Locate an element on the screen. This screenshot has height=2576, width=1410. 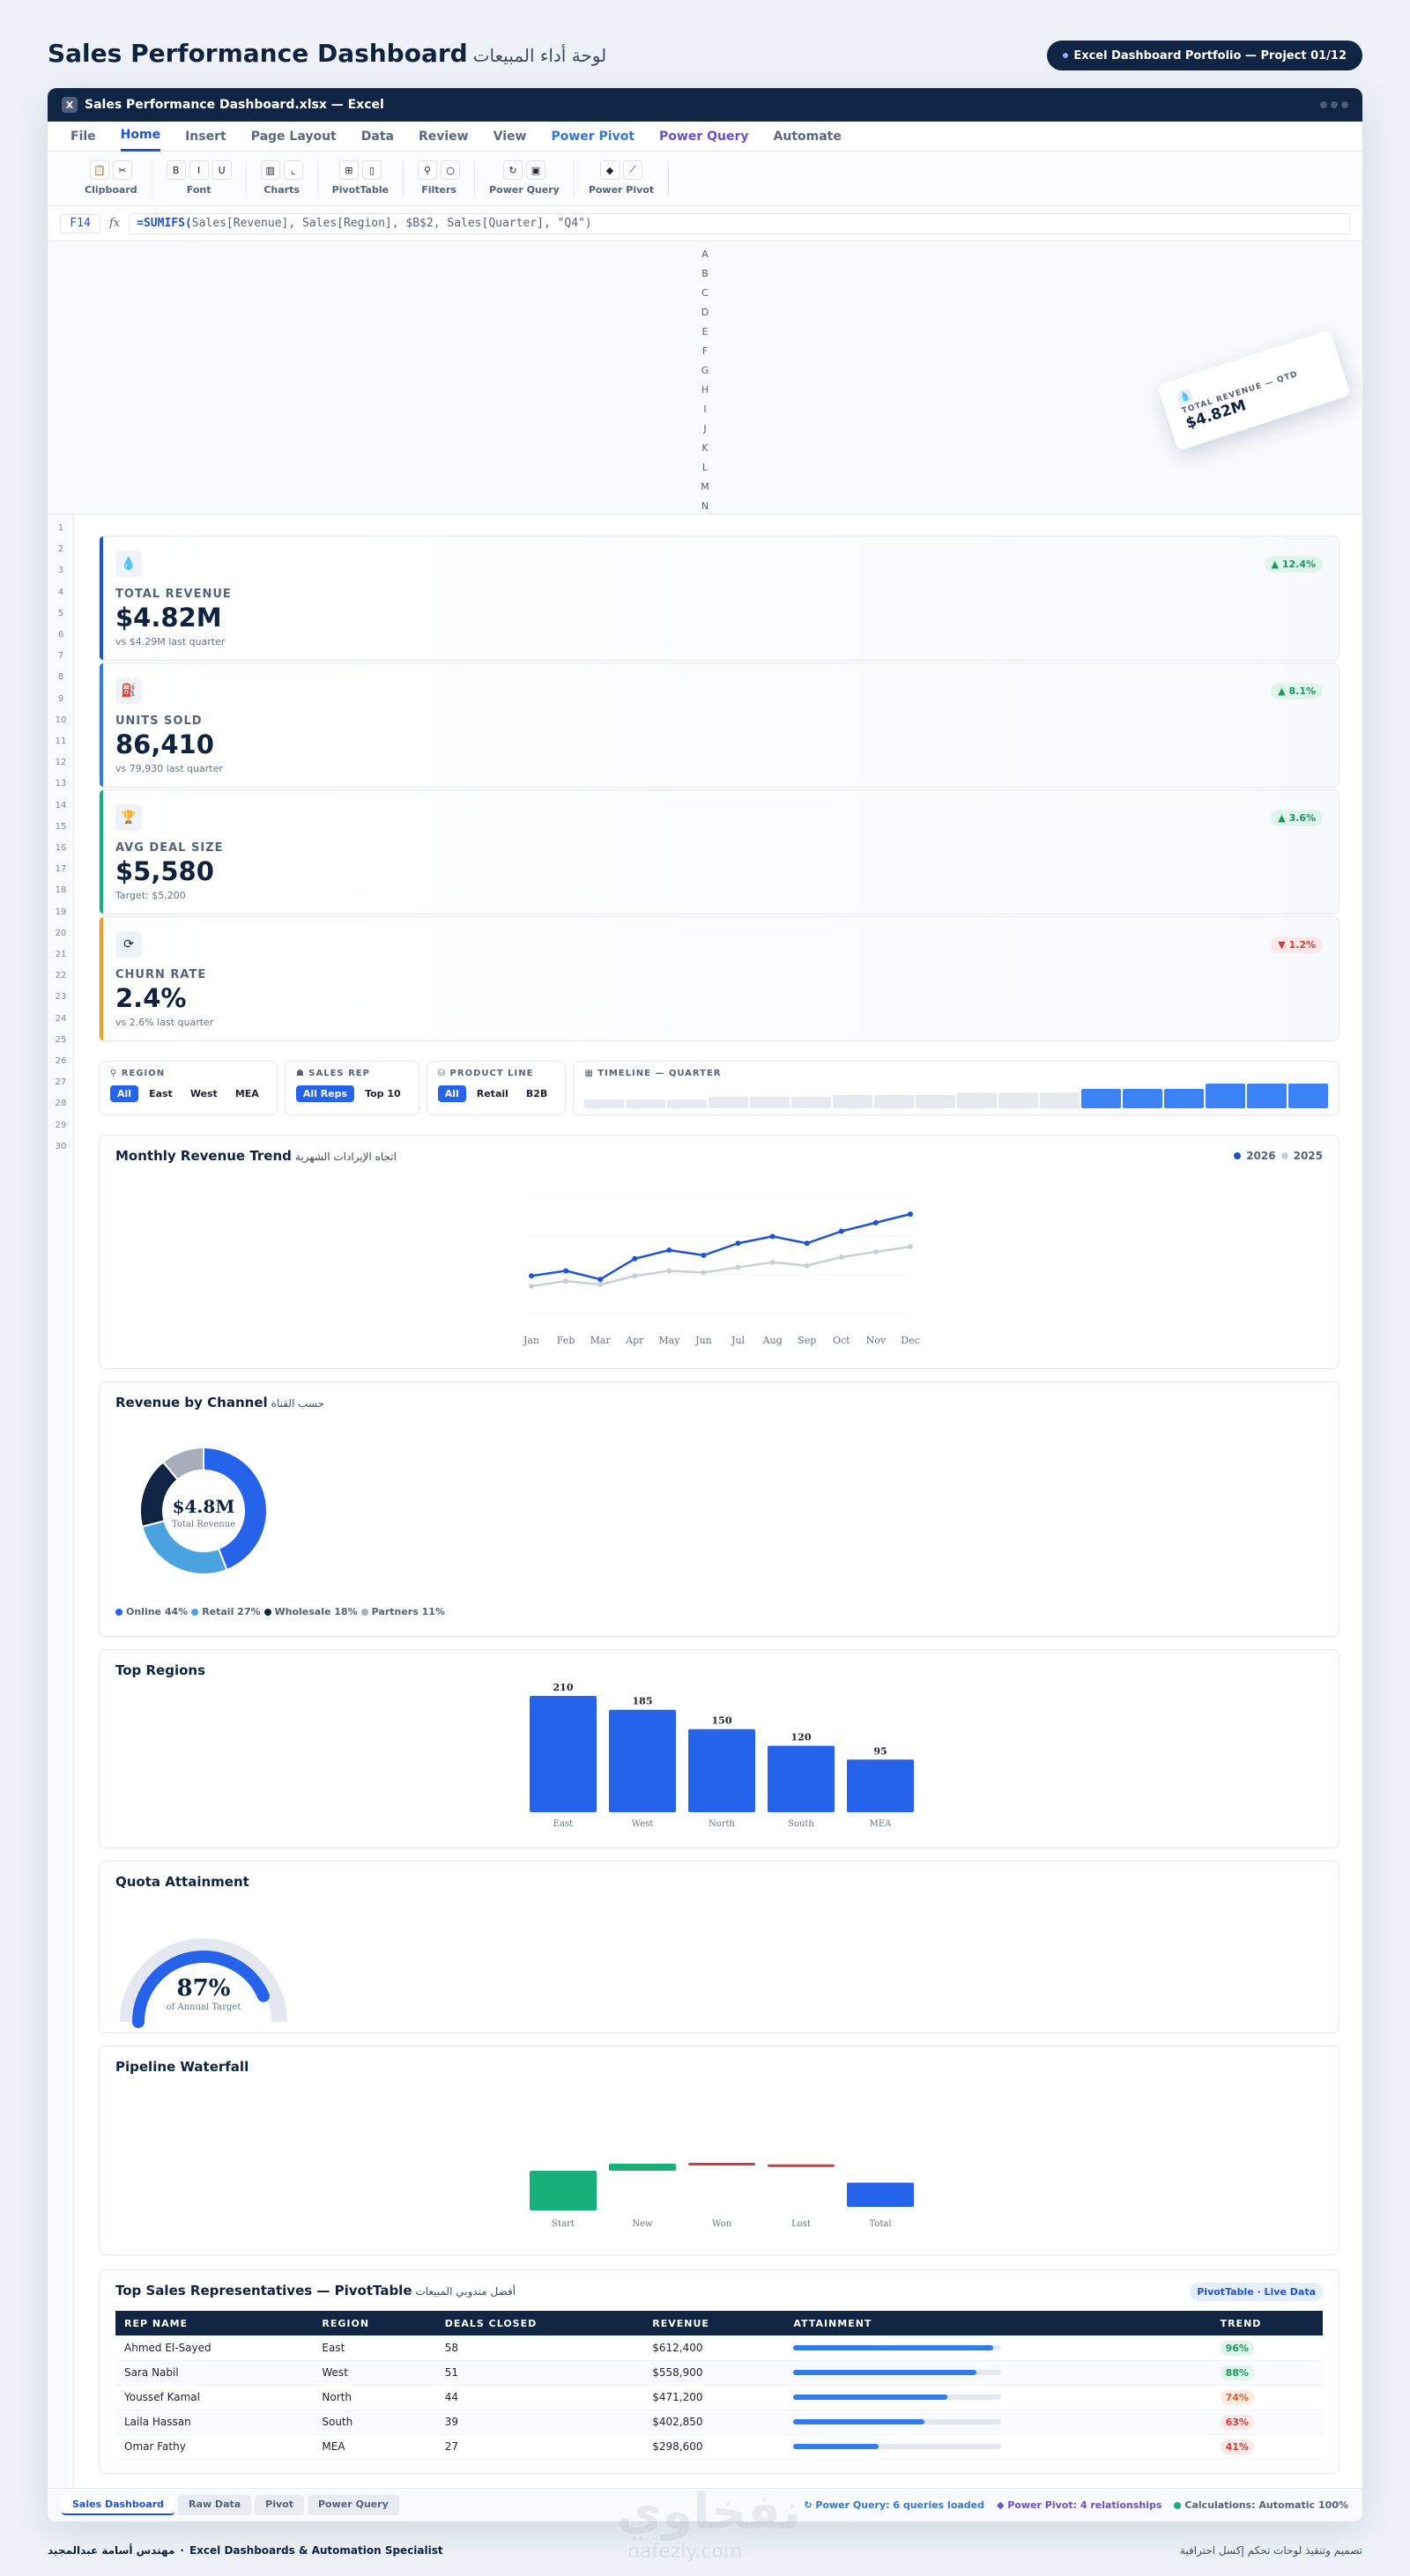
column-header: A is located at coordinates (705, 254).